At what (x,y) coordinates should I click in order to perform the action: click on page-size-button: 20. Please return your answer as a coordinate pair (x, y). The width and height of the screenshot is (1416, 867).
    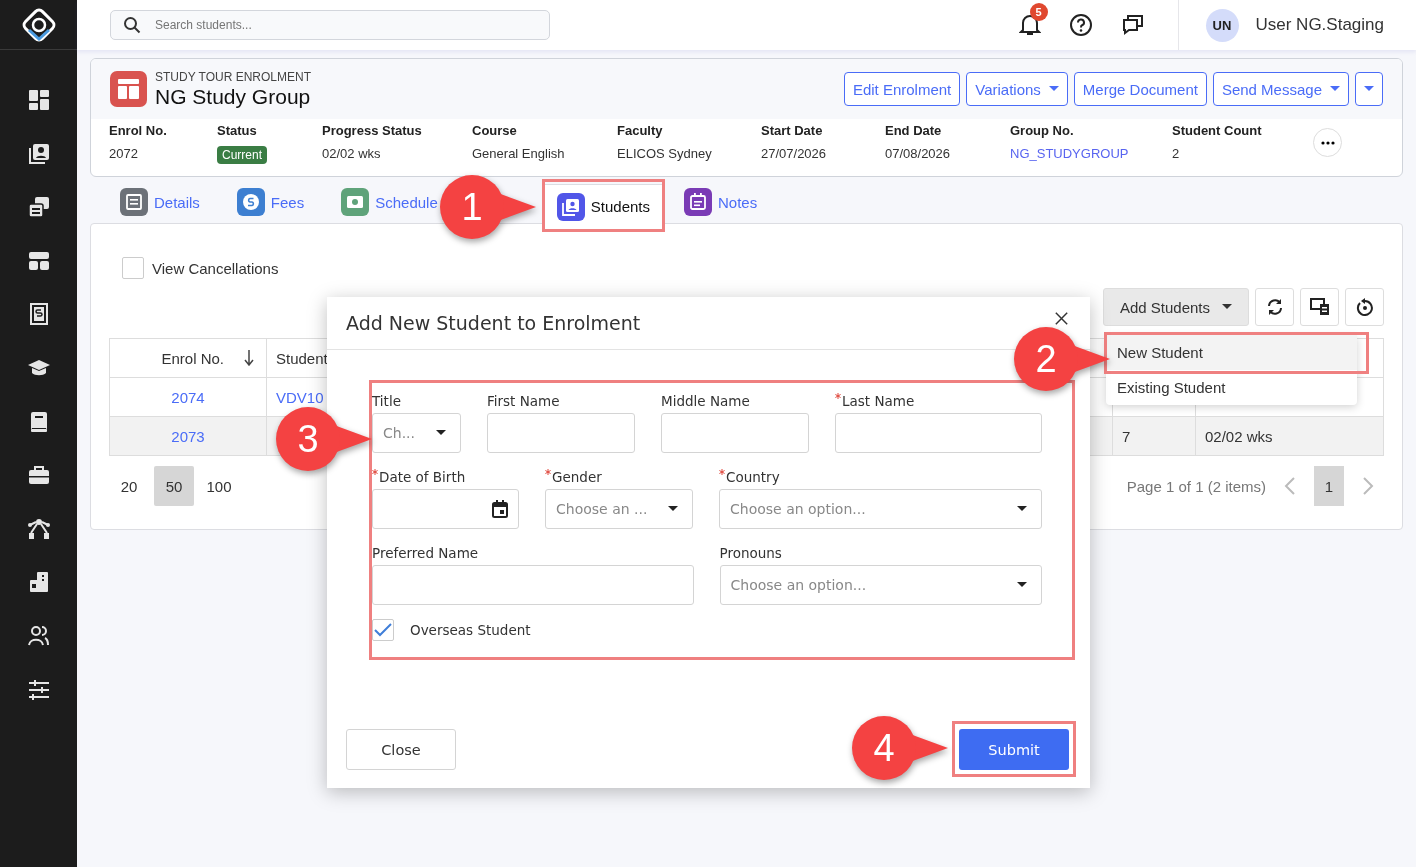
    Looking at the image, I should click on (129, 486).